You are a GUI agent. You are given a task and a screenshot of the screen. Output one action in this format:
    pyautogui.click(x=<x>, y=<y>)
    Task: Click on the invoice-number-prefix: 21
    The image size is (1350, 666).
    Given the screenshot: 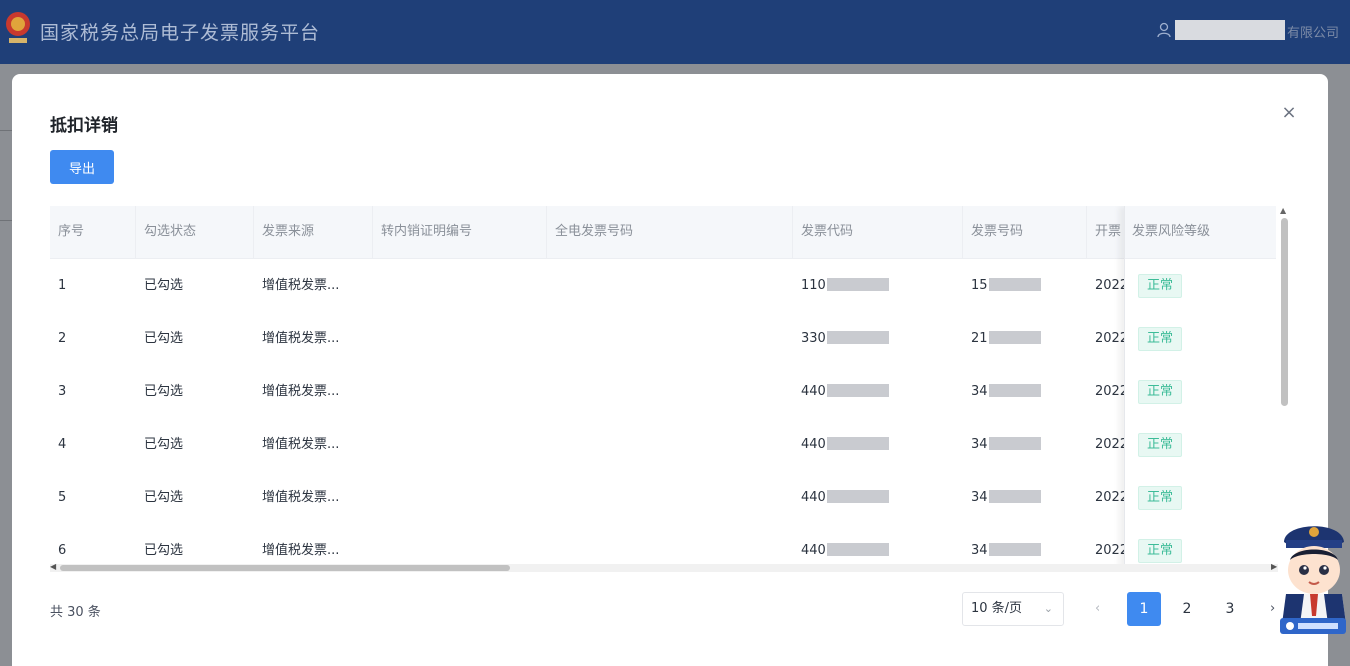 What is the action you would take?
    pyautogui.click(x=979, y=338)
    